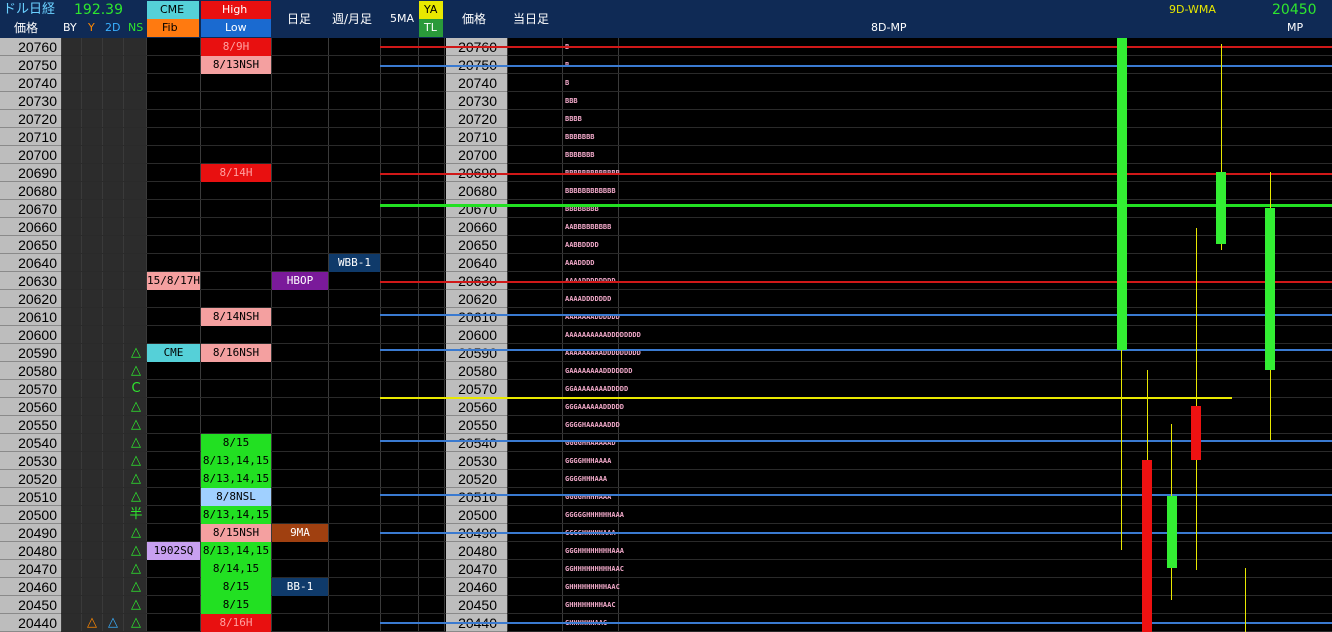  Describe the element at coordinates (30, 407) in the screenshot. I see `price-cell: 20560` at that location.